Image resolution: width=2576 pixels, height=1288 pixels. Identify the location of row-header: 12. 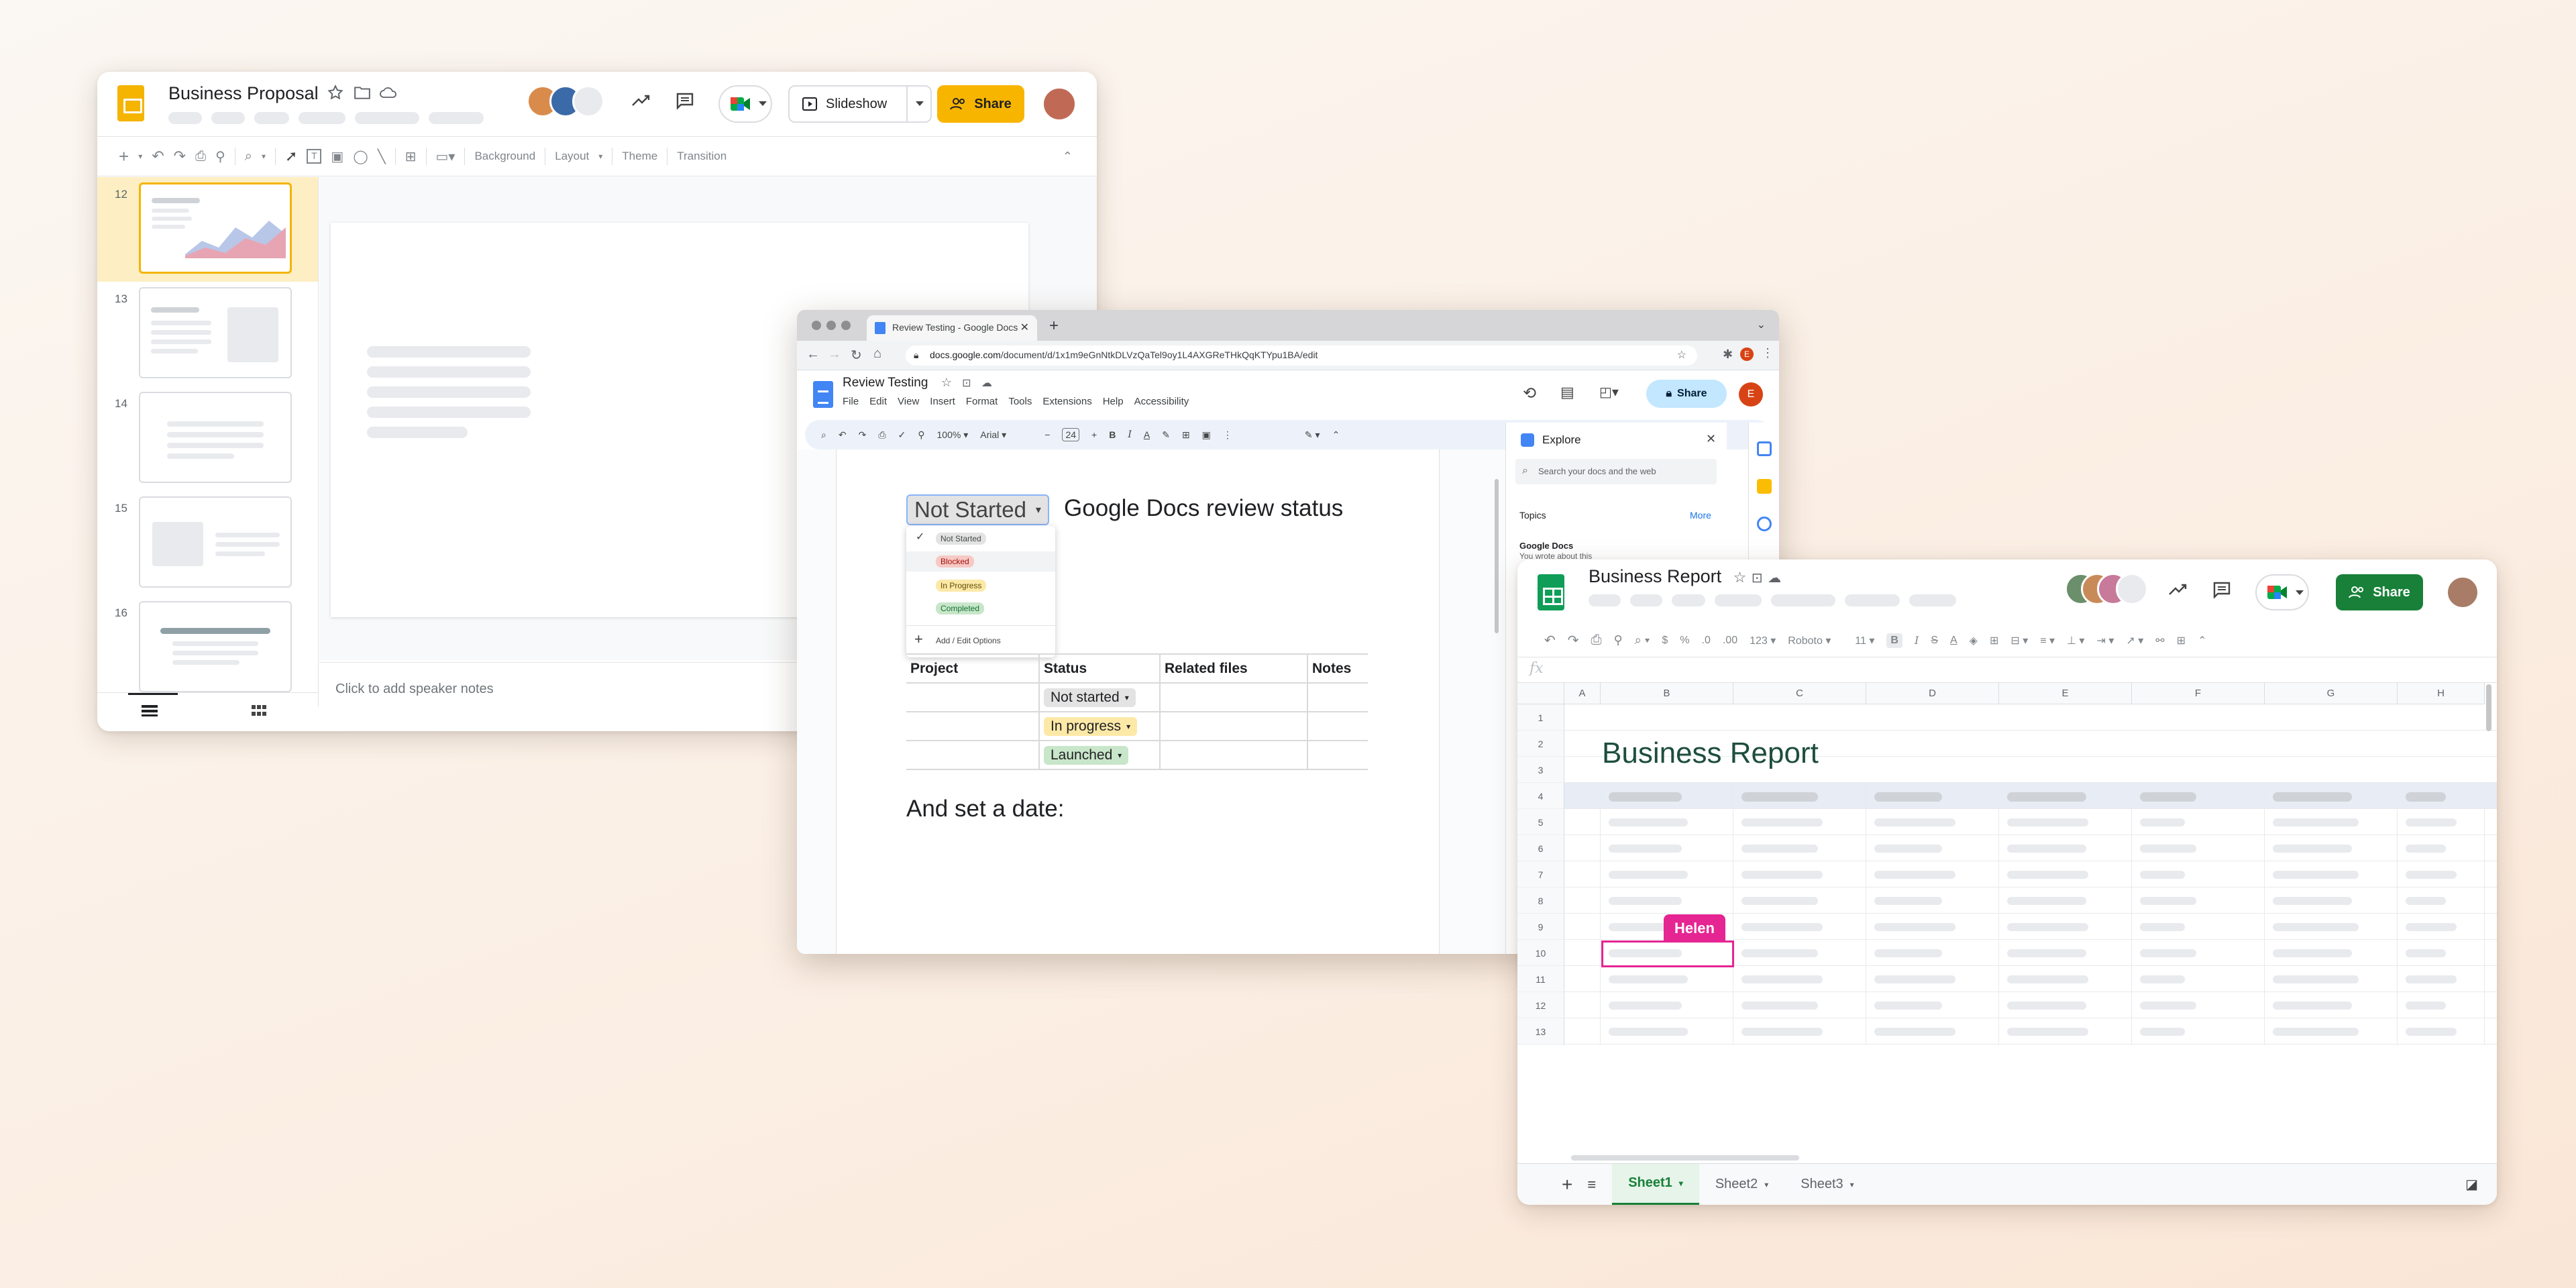
(1540, 1005).